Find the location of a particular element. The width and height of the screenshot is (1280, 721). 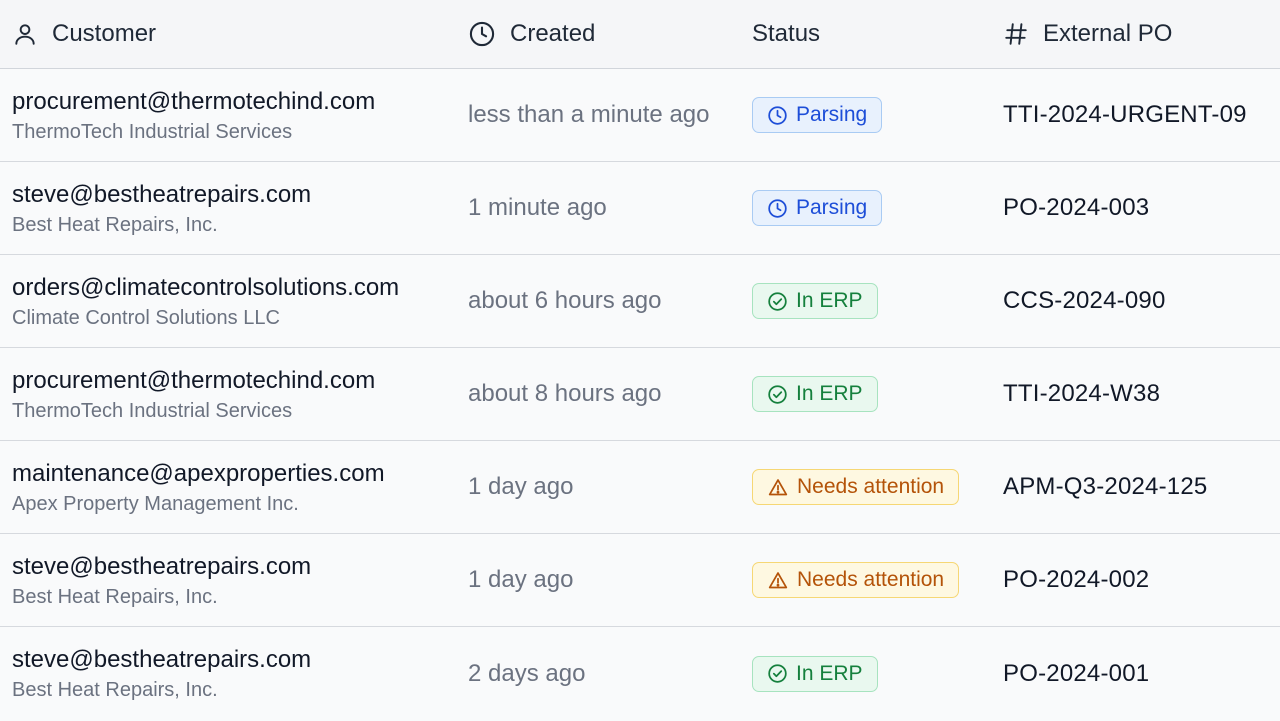

external-po-cell: CCS-2024-090 is located at coordinates (1084, 300).